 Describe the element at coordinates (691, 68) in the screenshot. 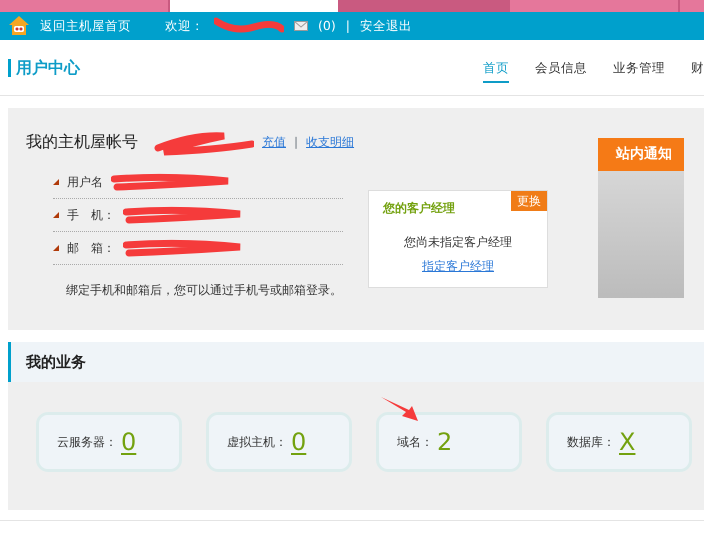

I see `nav-tab: 财` at that location.